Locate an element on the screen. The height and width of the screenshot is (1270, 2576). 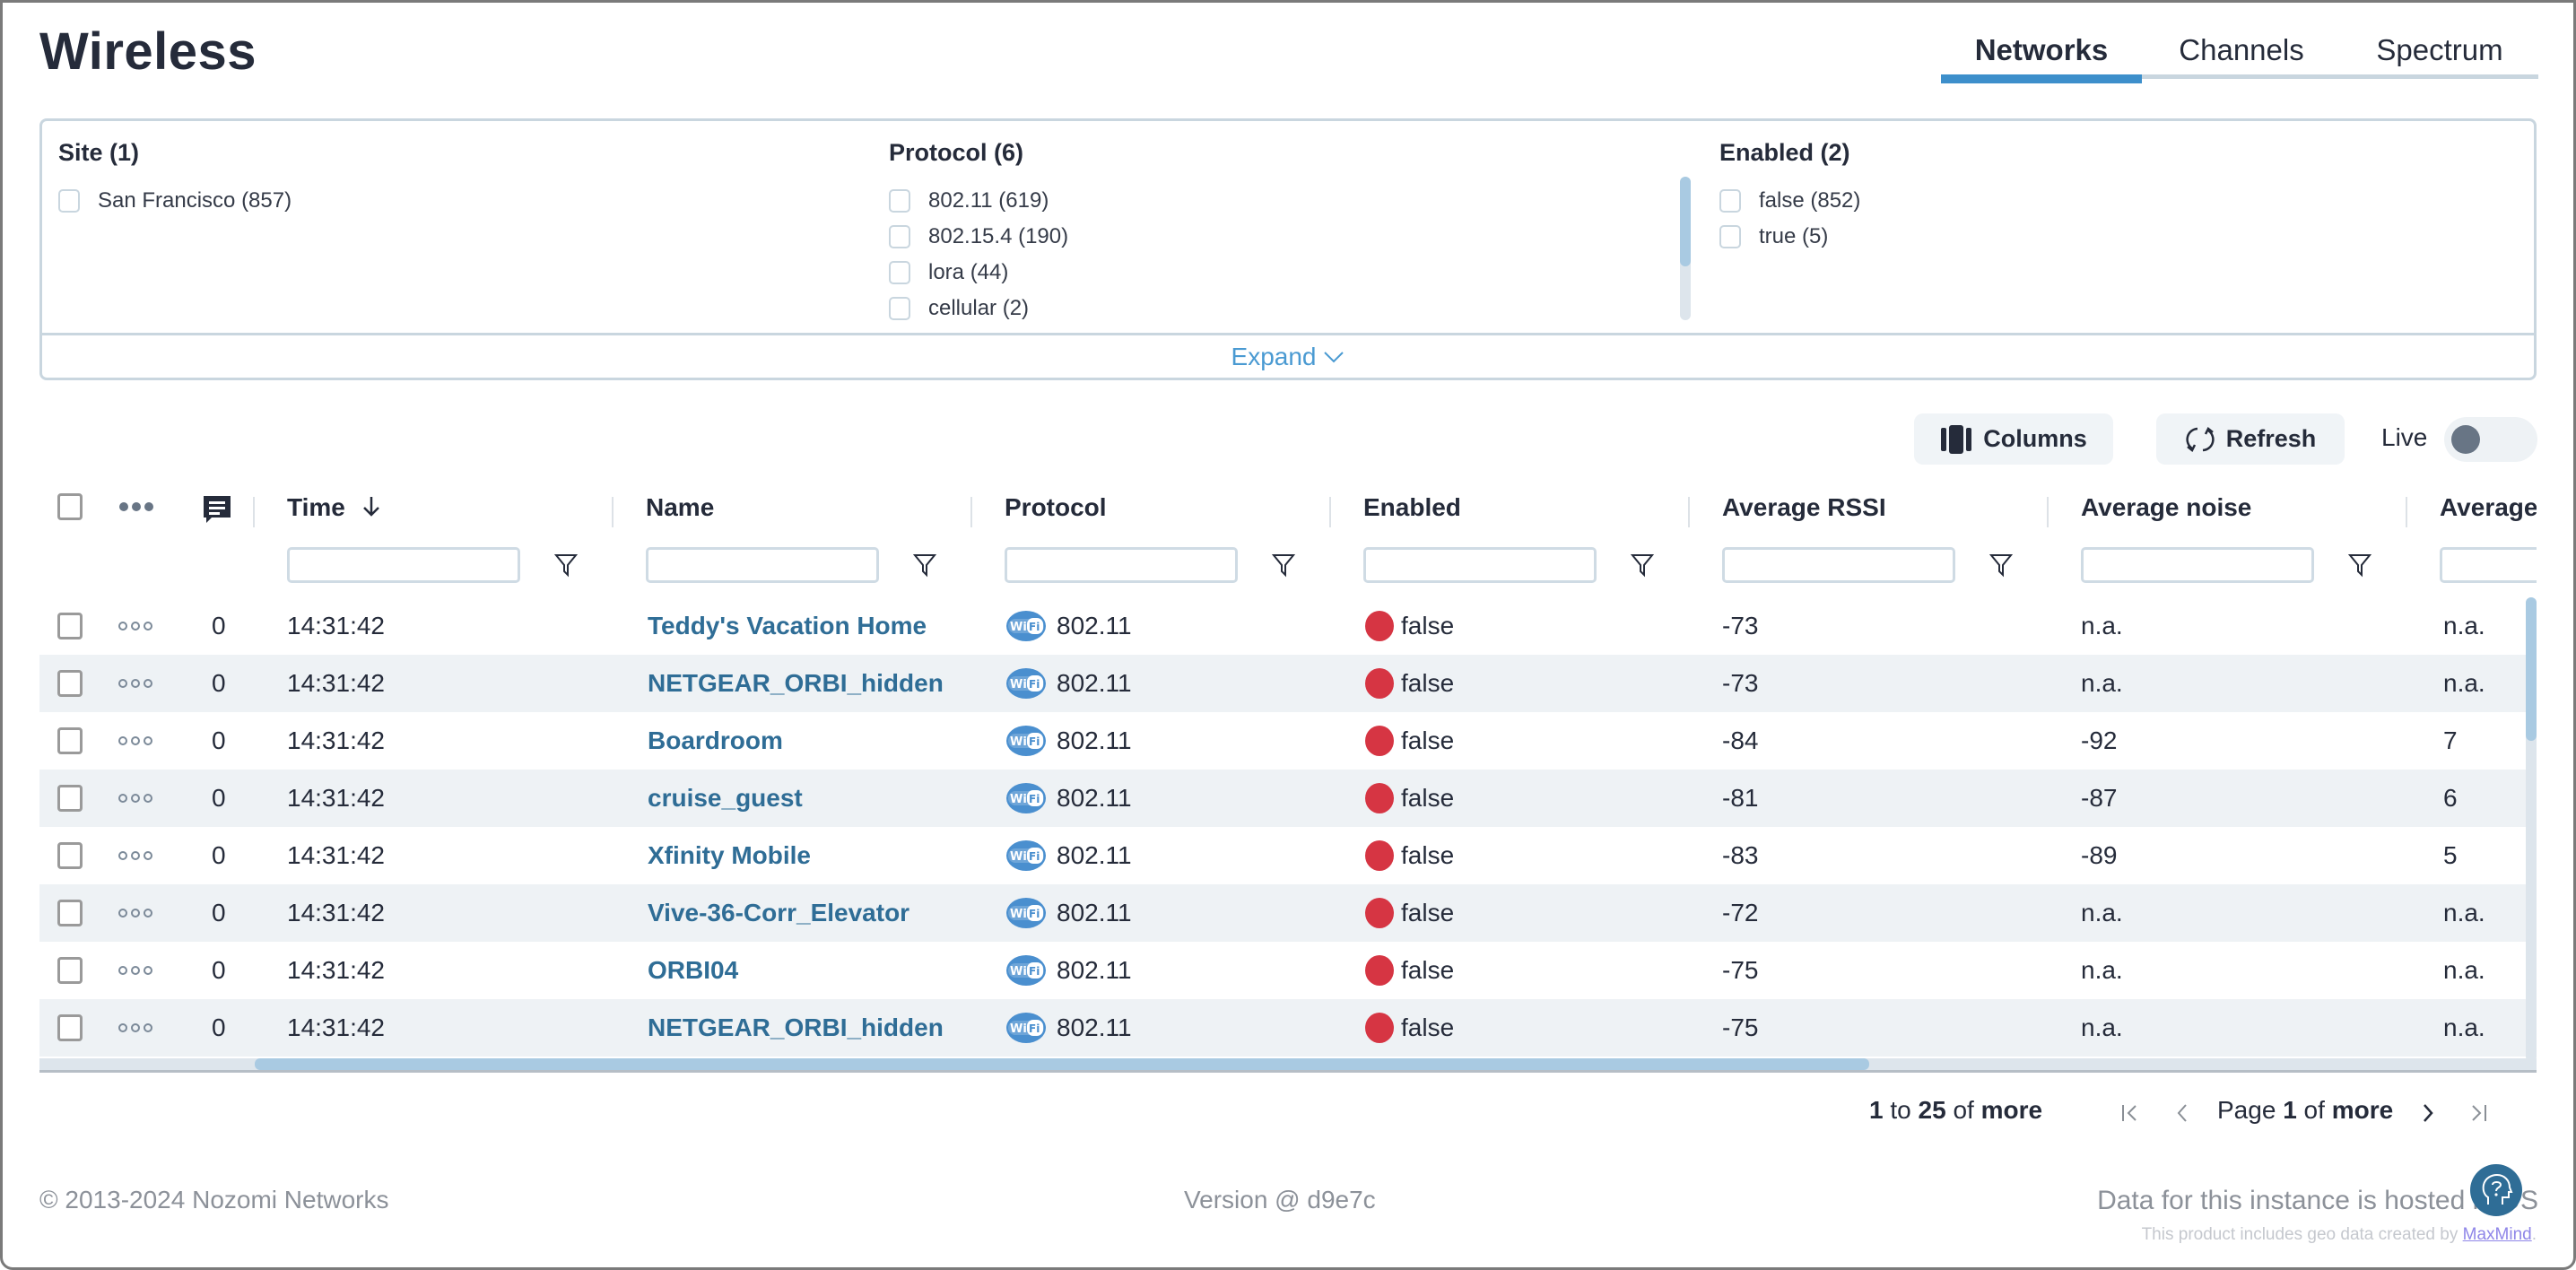
average-noise-filter-input is located at coordinates (2197, 565).